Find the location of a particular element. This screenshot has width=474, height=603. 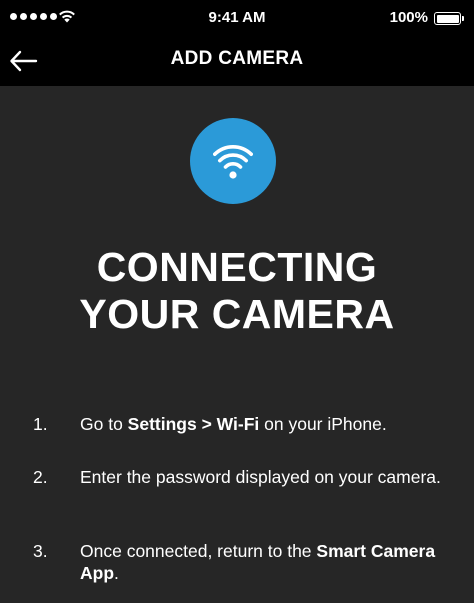

heading-line-2: YOUR CAMERA is located at coordinates (237, 314).